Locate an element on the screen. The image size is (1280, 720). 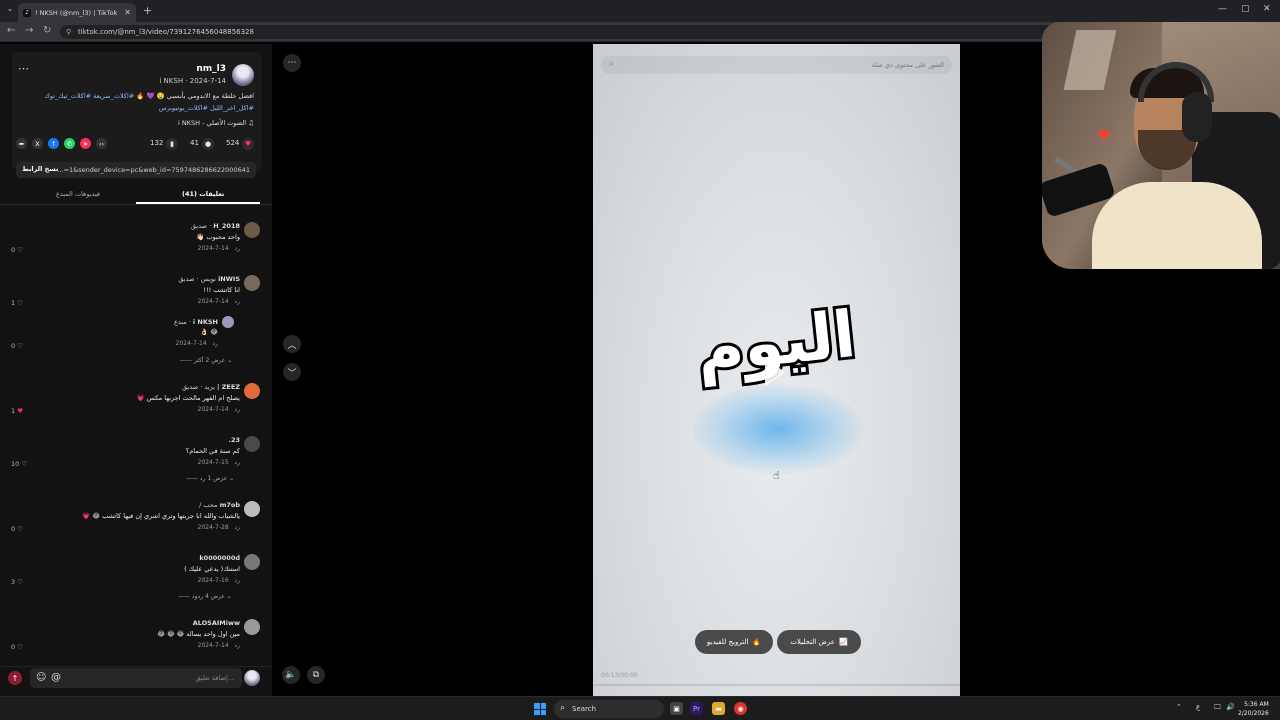
comment-text: استنك( يدعي عليك ) is located at coordinates (212, 569).